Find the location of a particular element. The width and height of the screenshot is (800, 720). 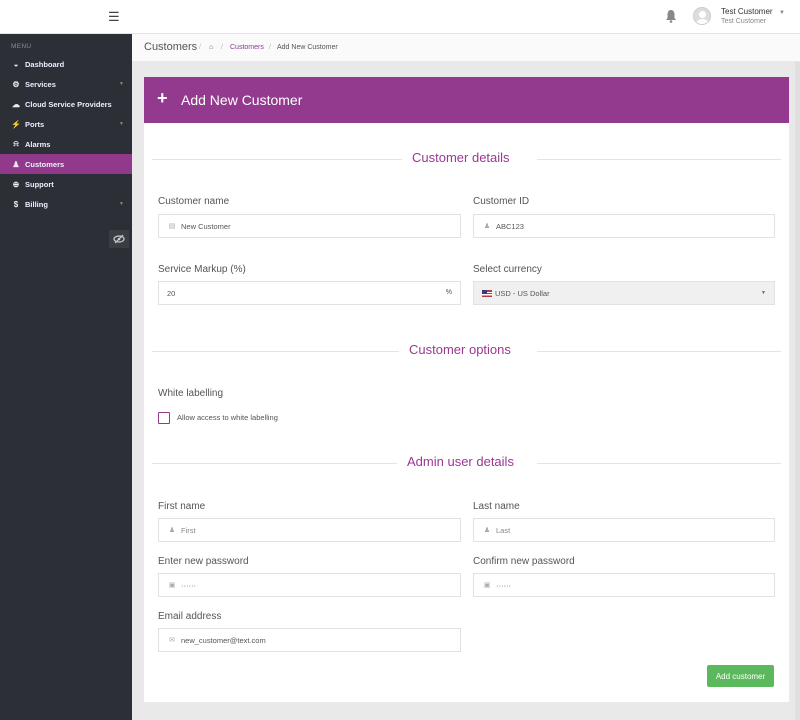

customer-name-label: Customer name is located at coordinates (194, 201).